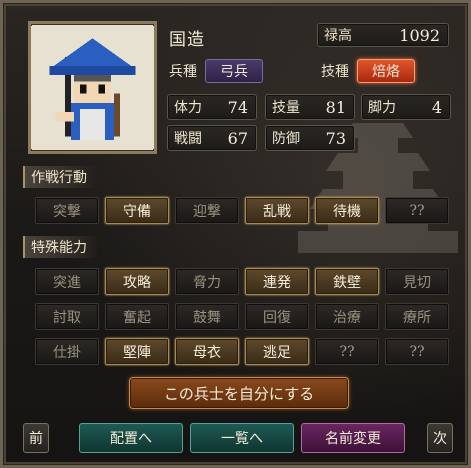 The width and height of the screenshot is (471, 468). What do you see at coordinates (239, 393) in the screenshot?
I see `claim-soldier-button: この兵士を自分にする` at bounding box center [239, 393].